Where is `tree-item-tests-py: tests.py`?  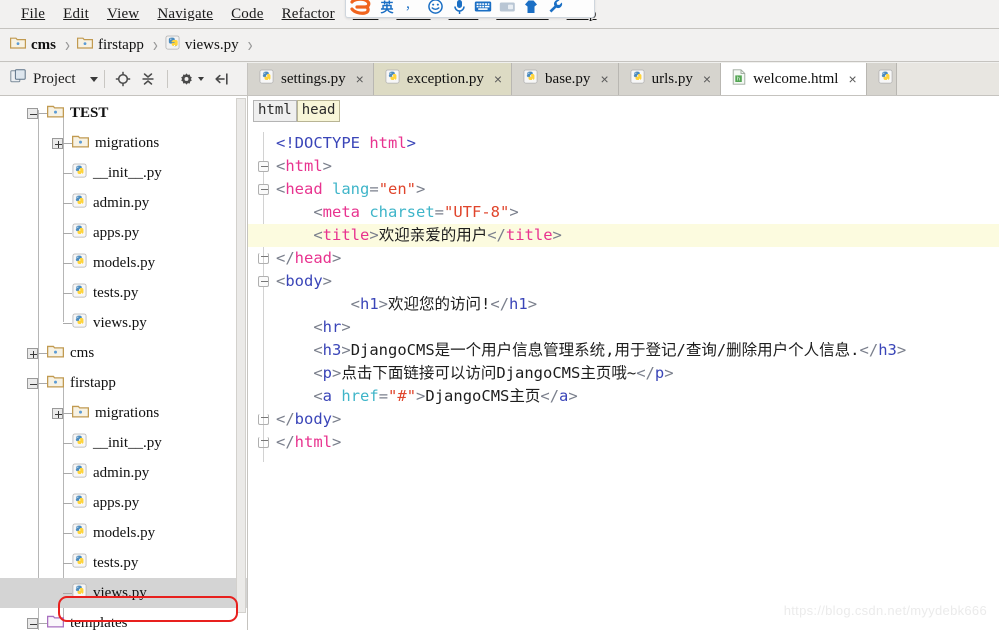
tree-item-tests-py: tests.py is located at coordinates (123, 293).